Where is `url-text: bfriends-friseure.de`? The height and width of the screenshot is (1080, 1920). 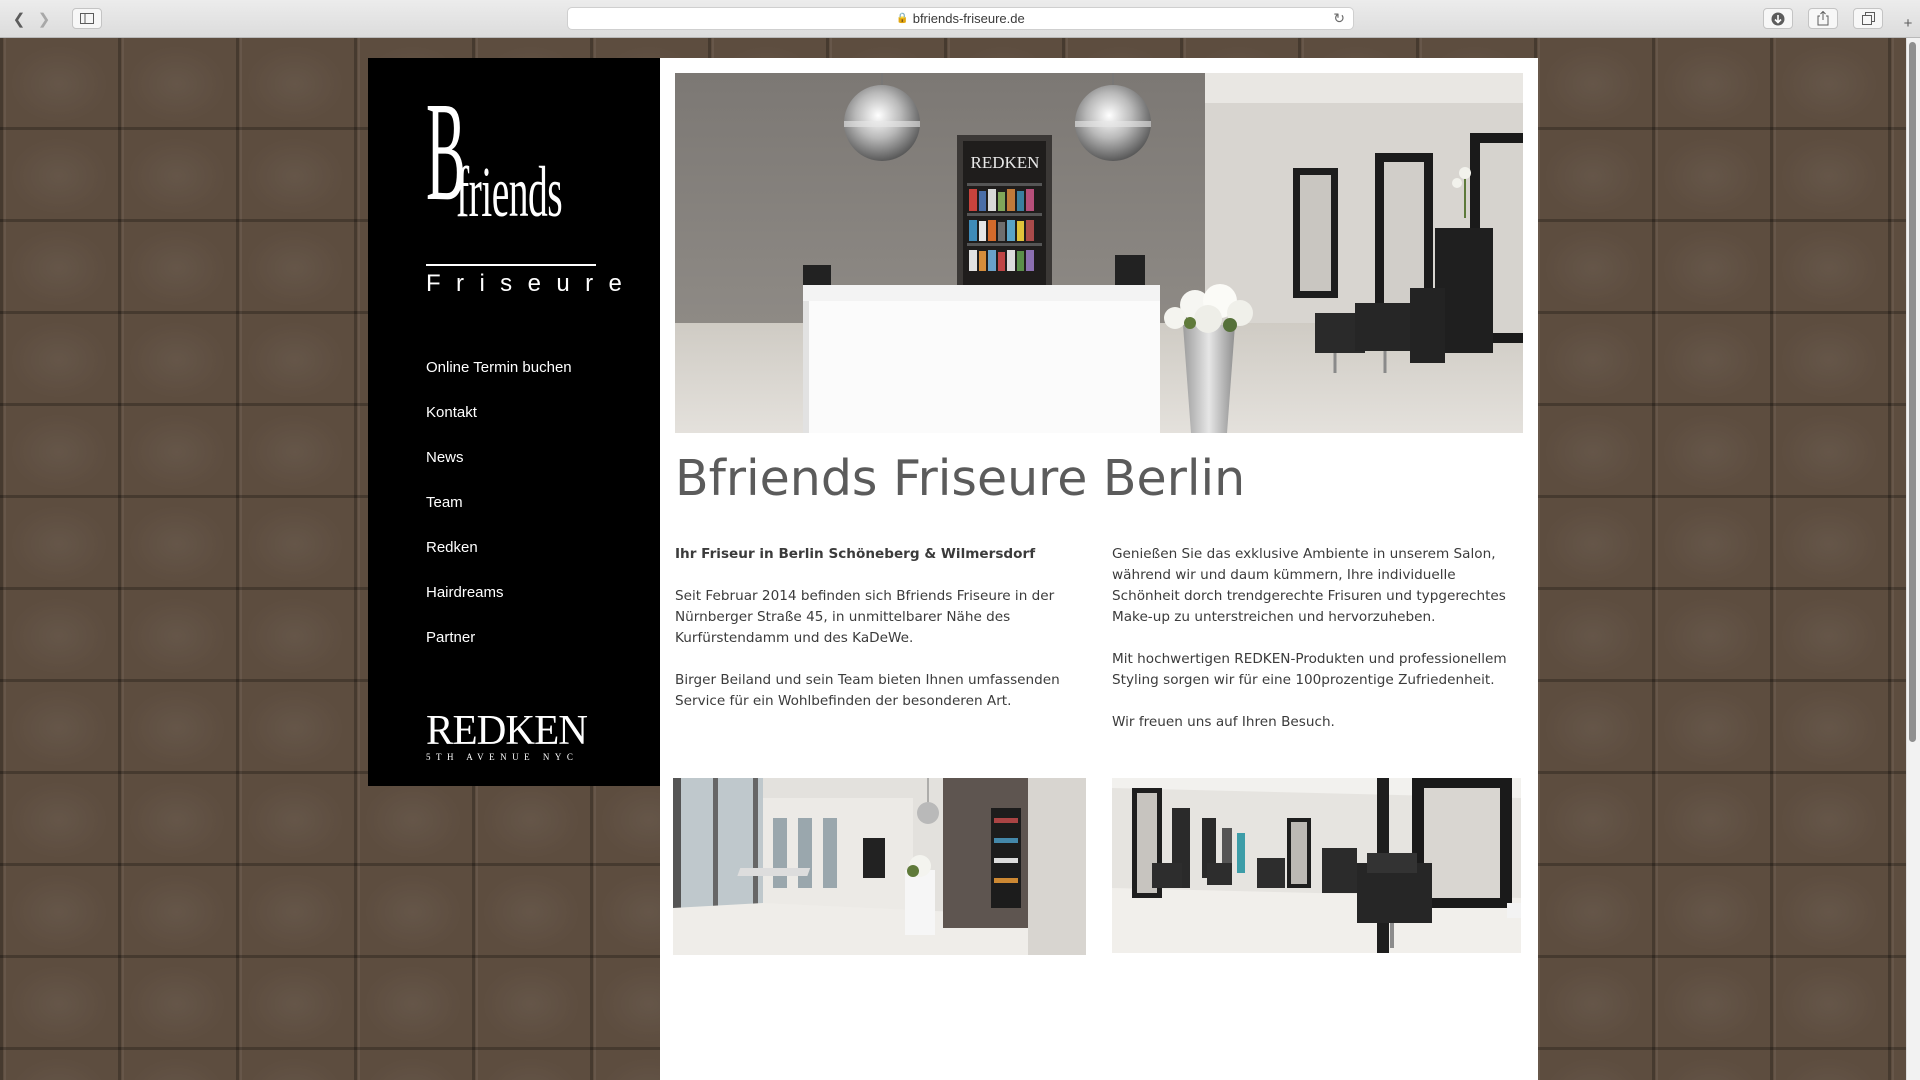 url-text: bfriends-friseure.de is located at coordinates (968, 18).